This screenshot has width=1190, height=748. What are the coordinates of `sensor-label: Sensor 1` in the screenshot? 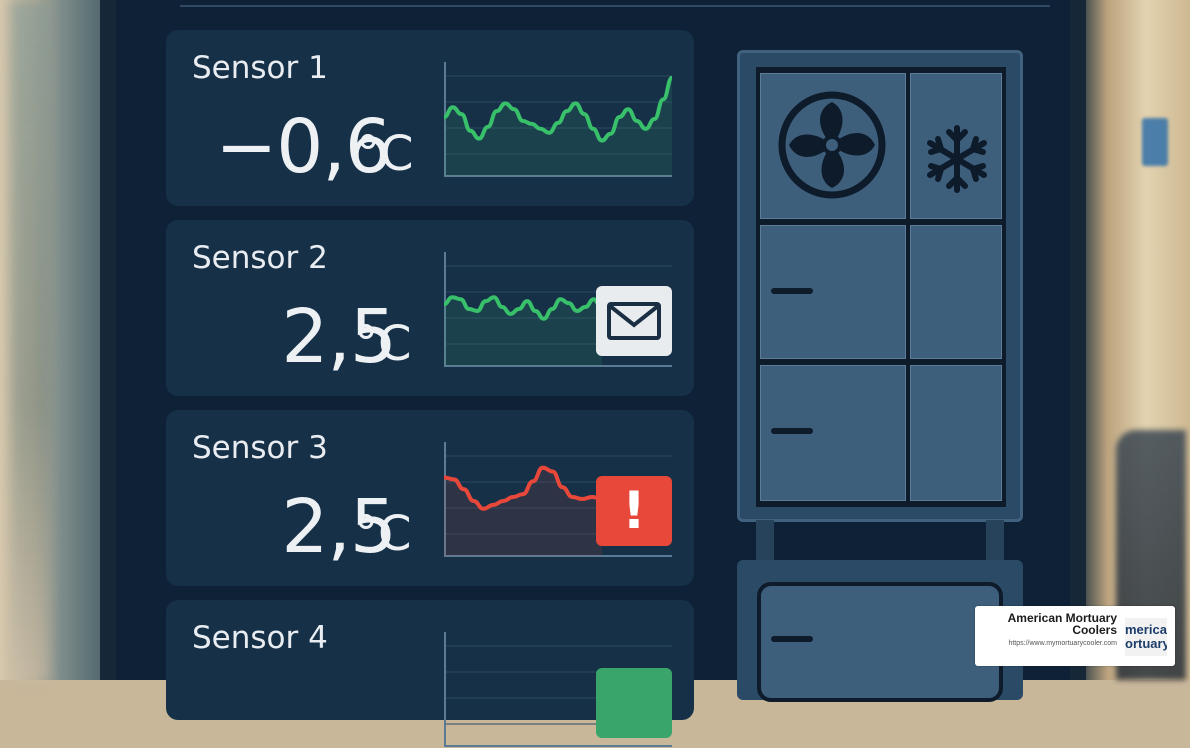 It's located at (260, 68).